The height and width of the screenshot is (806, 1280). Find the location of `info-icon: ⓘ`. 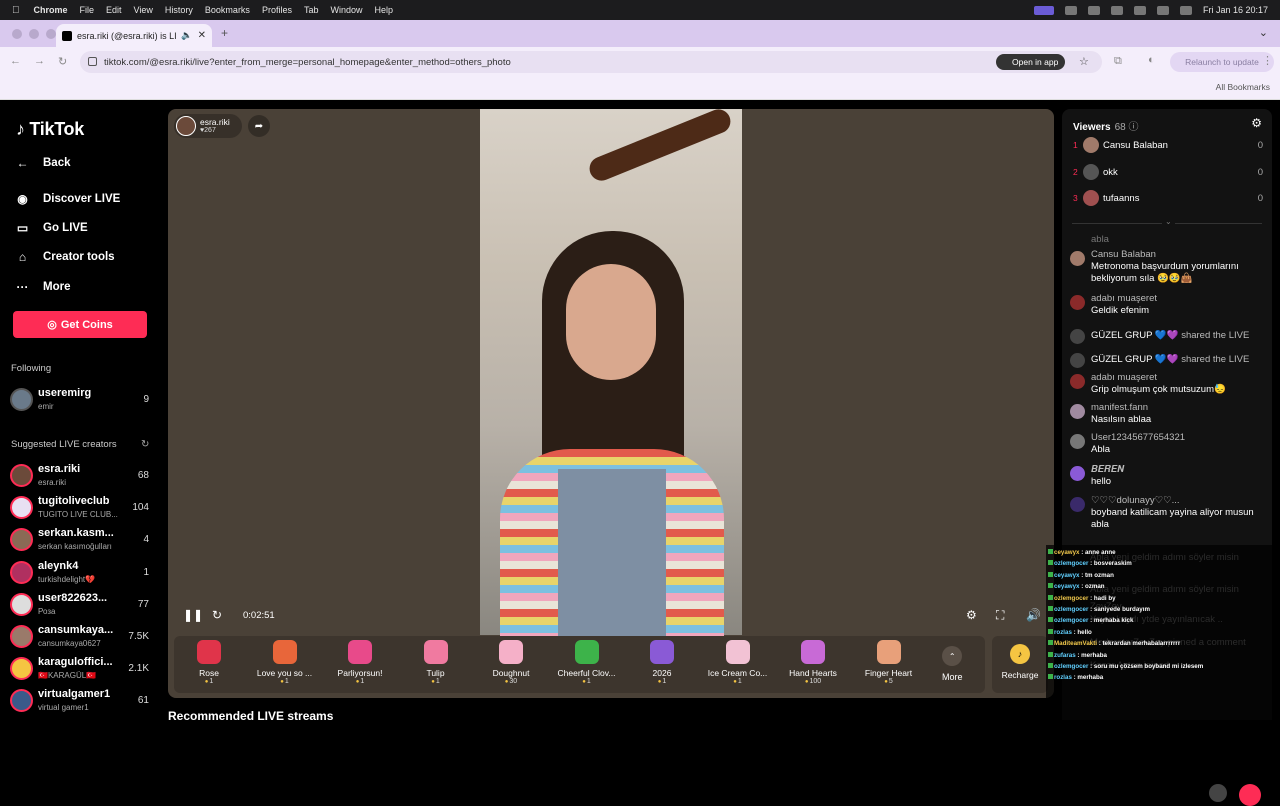

info-icon: ⓘ is located at coordinates (1134, 127).